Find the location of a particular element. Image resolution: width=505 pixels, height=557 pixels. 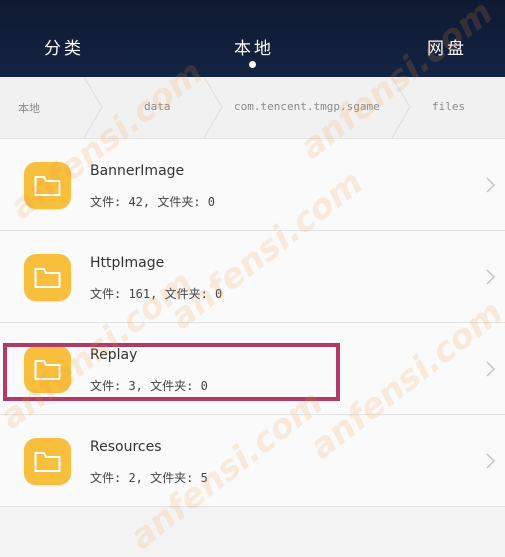

folder-info: 文件: 161, 文件夹: 0 is located at coordinates (156, 294).